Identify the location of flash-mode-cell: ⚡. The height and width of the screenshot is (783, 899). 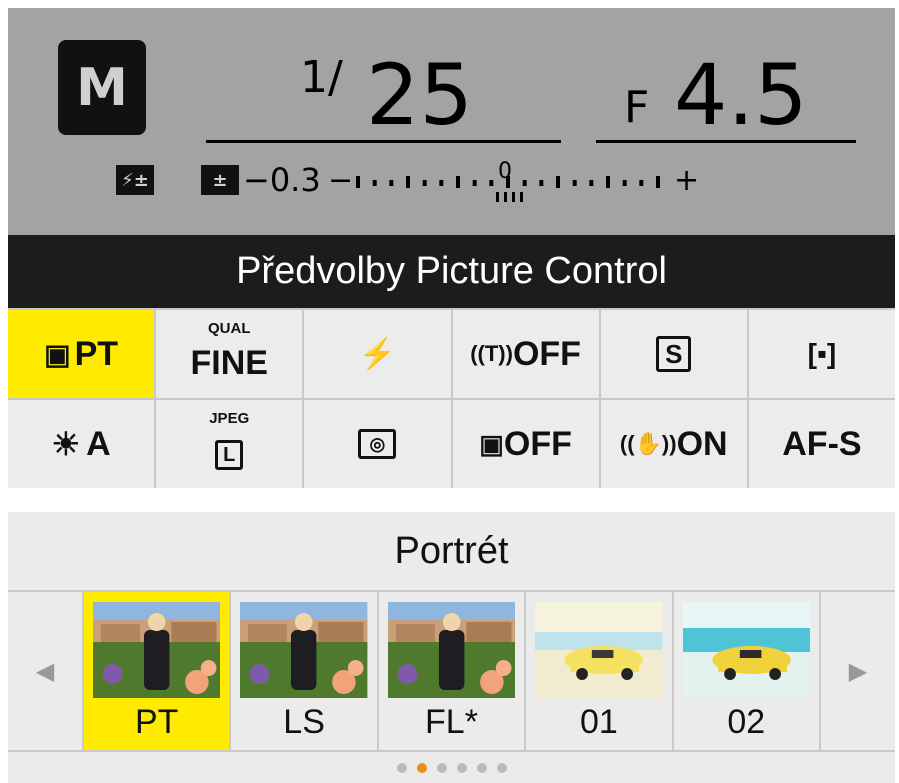
(377, 354).